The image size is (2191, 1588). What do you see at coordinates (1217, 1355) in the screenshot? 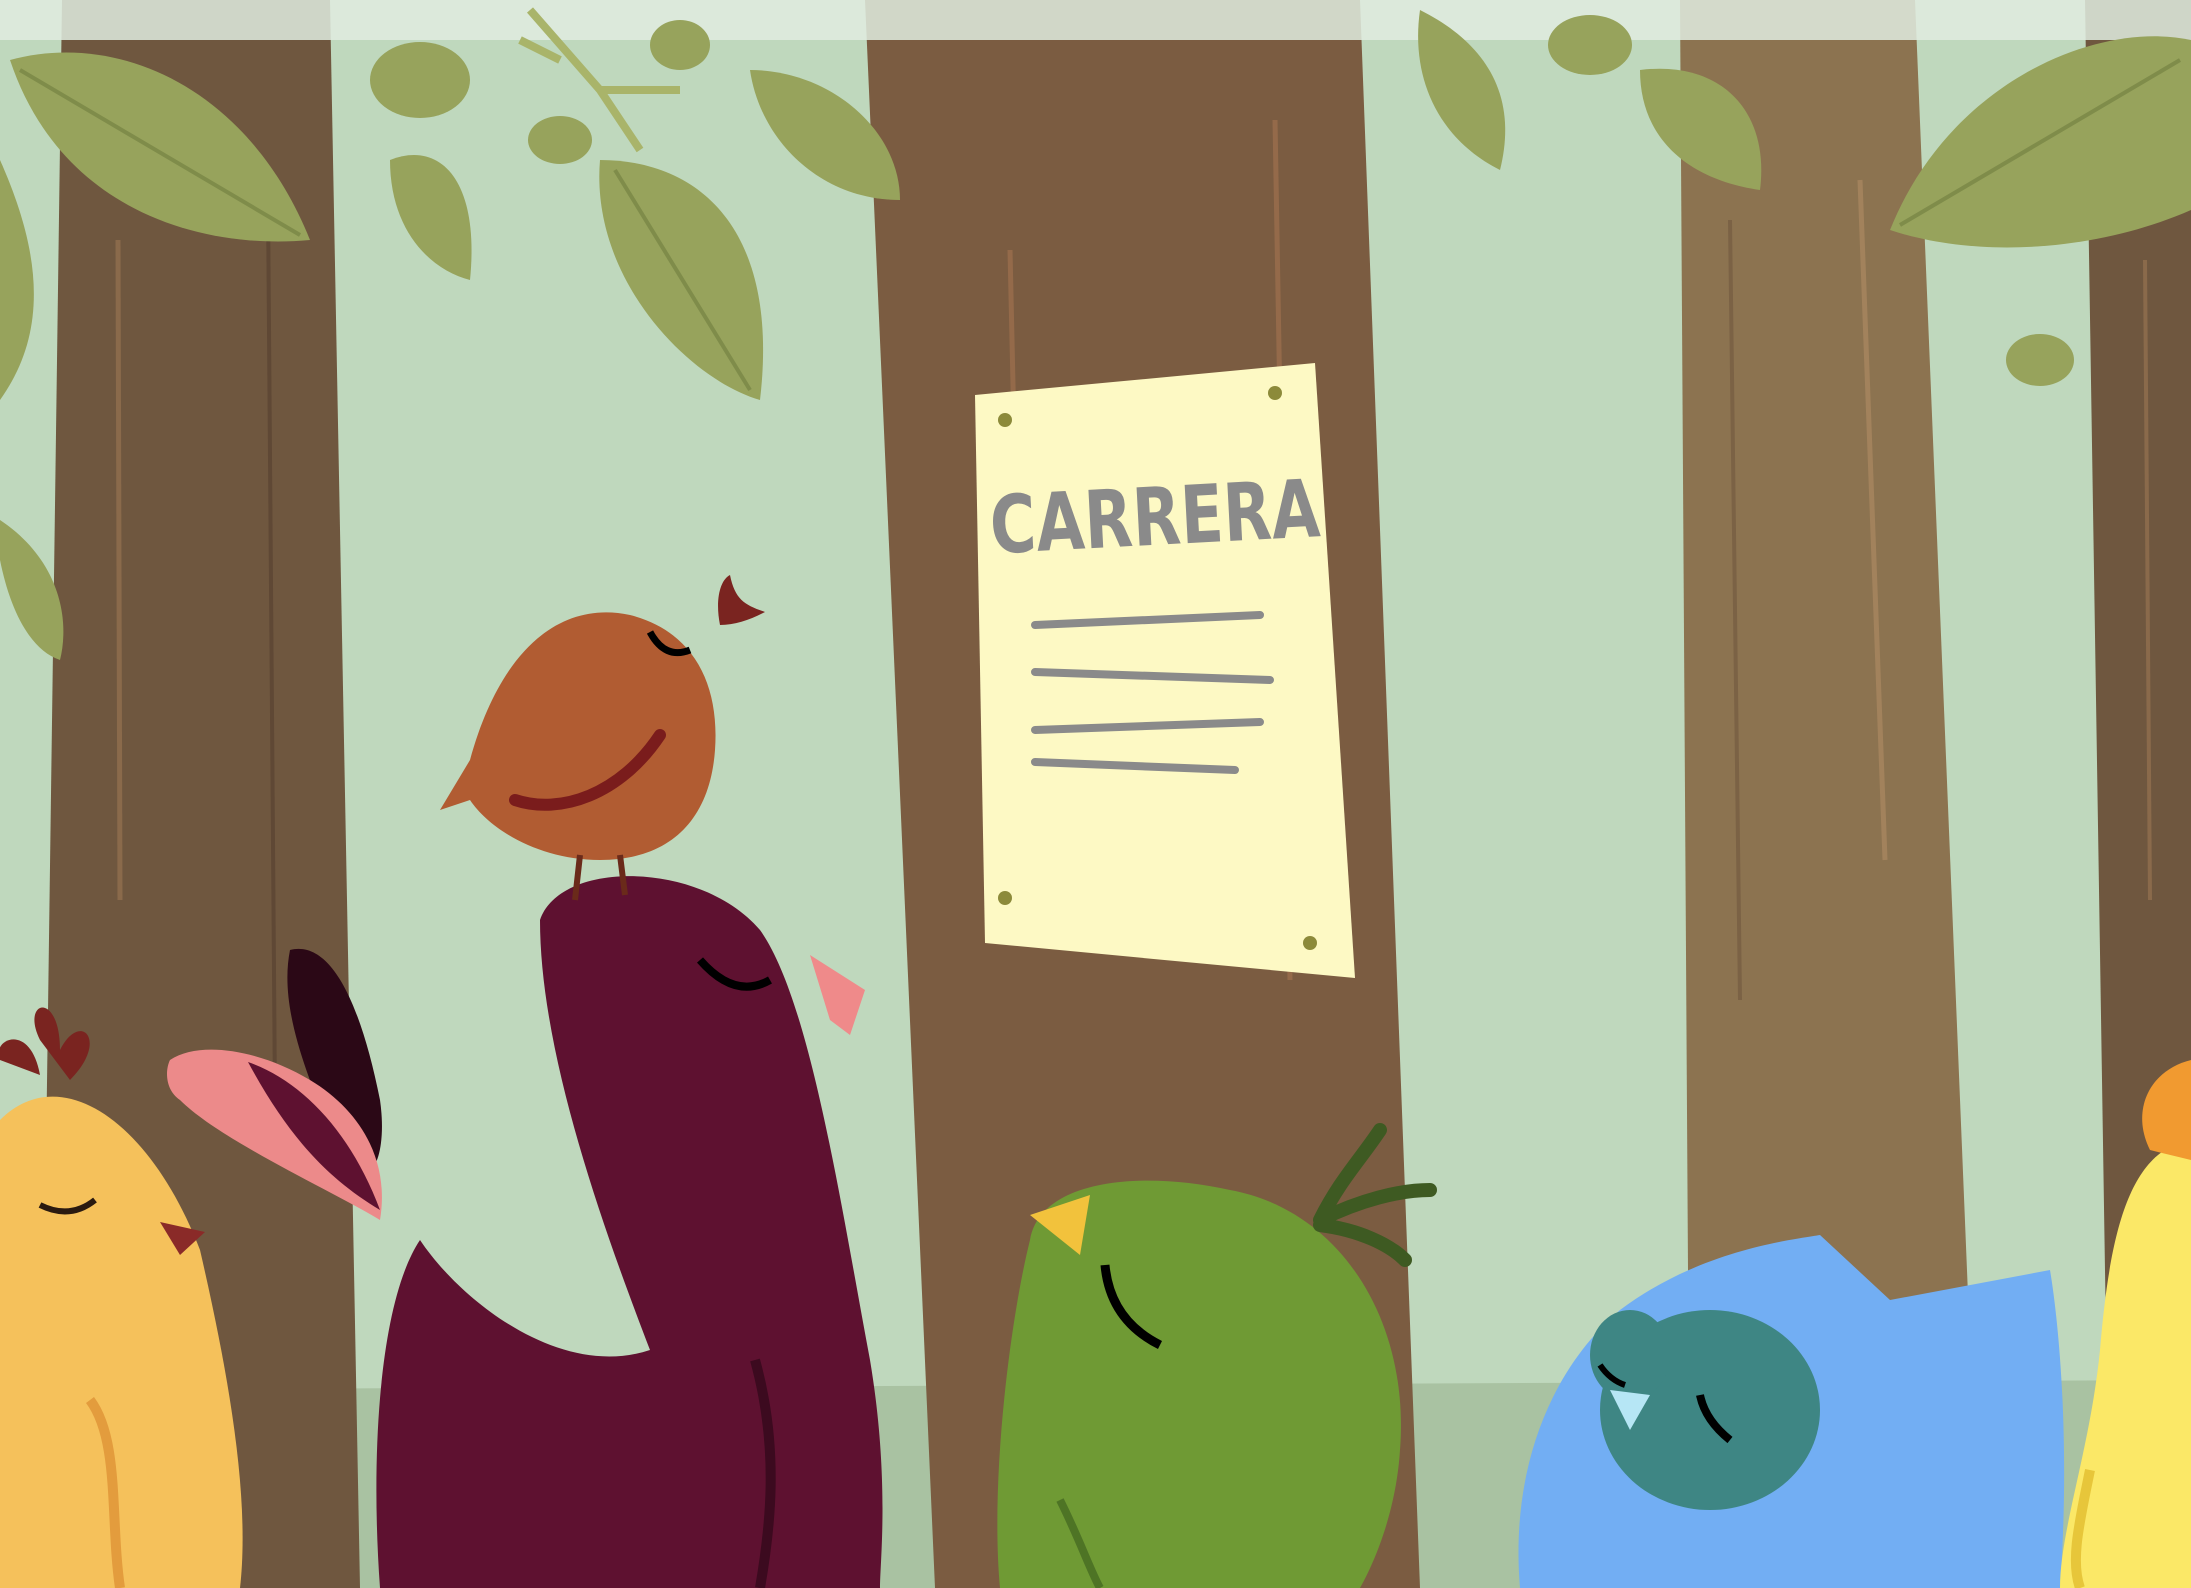
I see `green-bird` at bounding box center [1217, 1355].